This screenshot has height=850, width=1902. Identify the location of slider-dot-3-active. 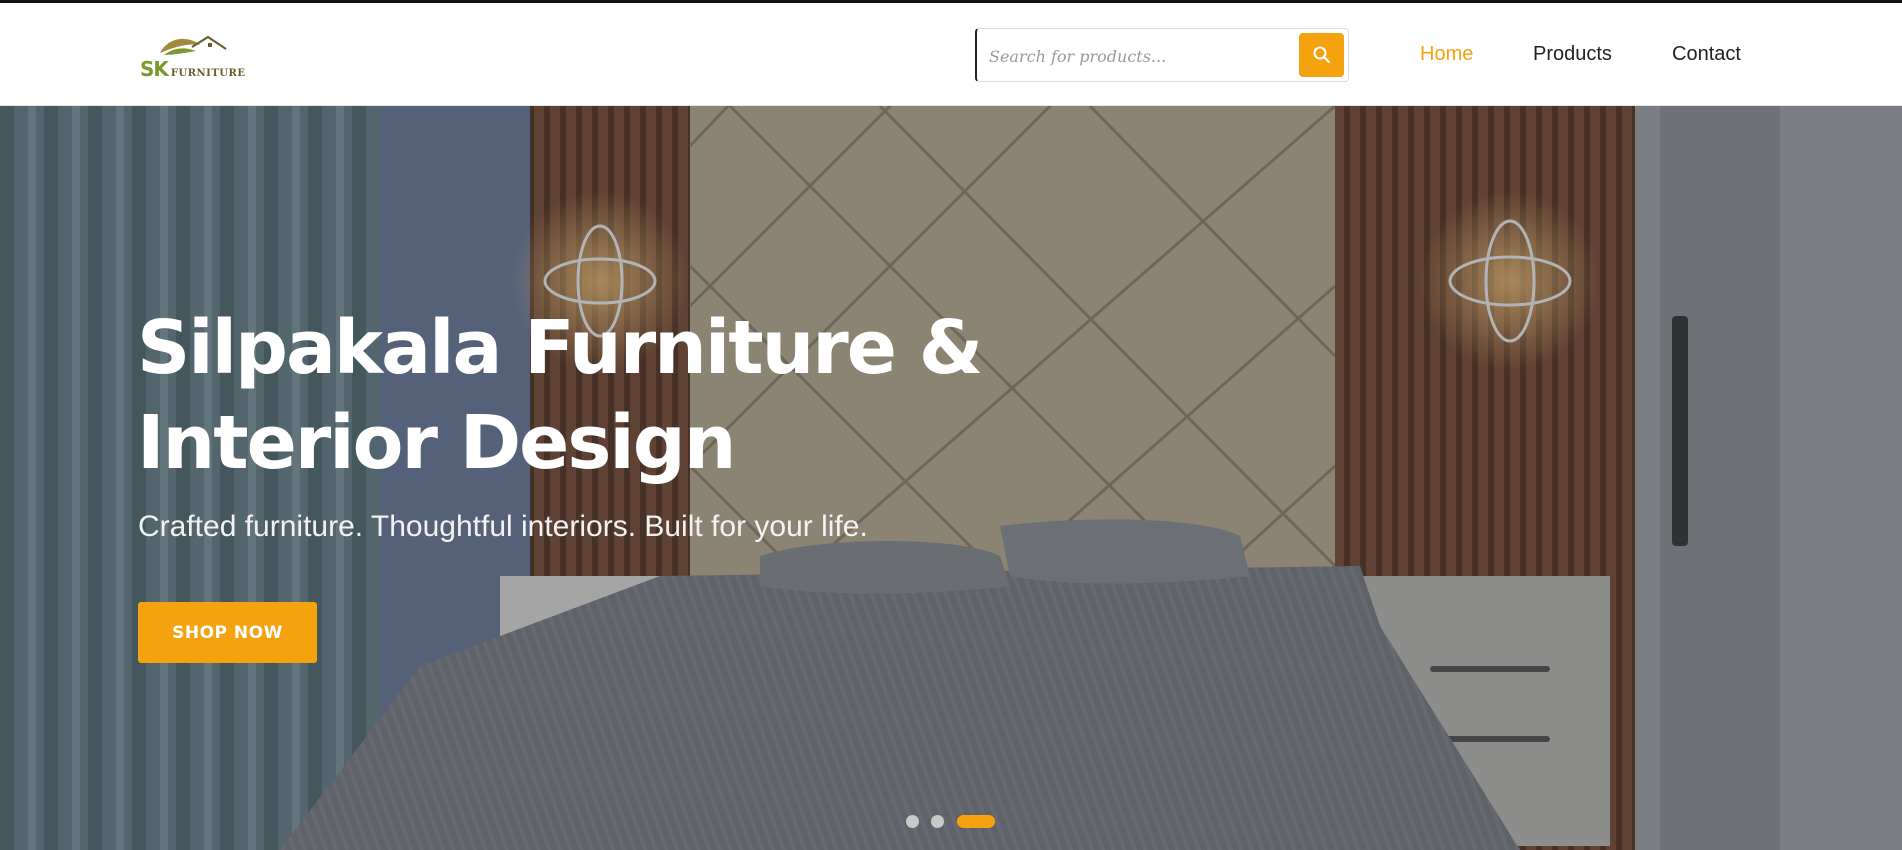
(976, 821).